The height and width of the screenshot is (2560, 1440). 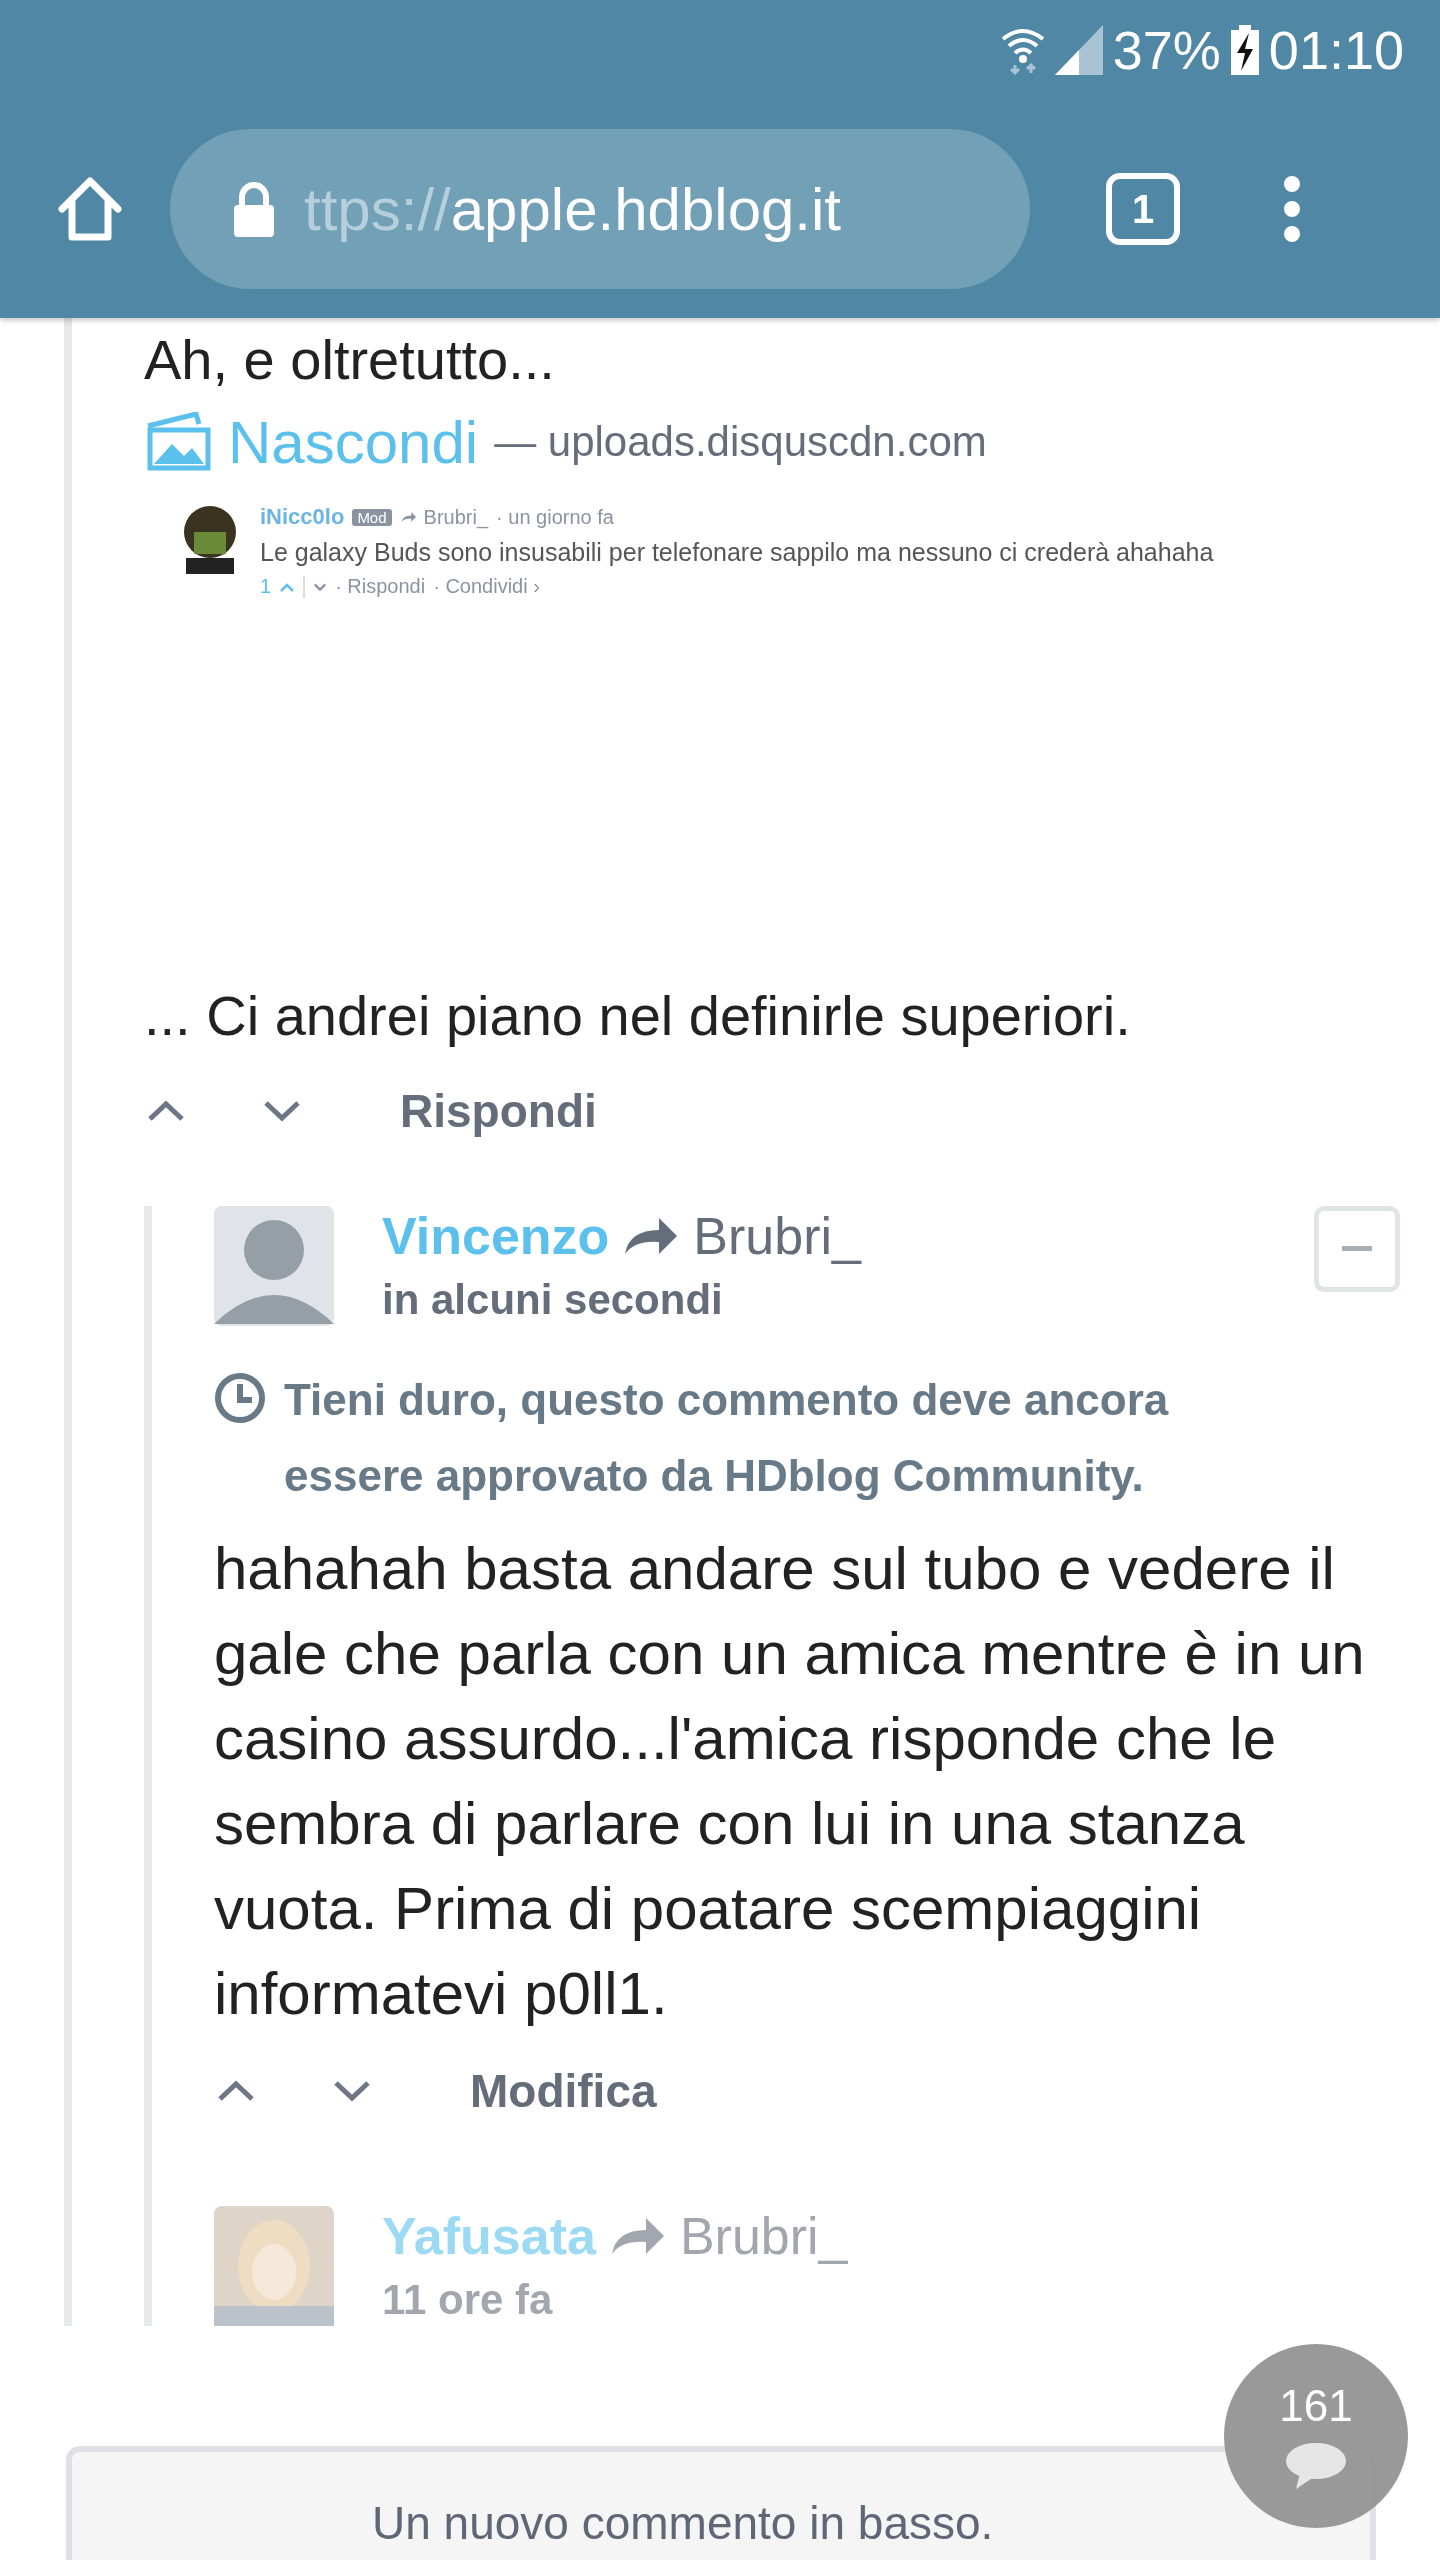 I want to click on address-bar: ttps://apple.hdblog.it, so click(x=600, y=209).